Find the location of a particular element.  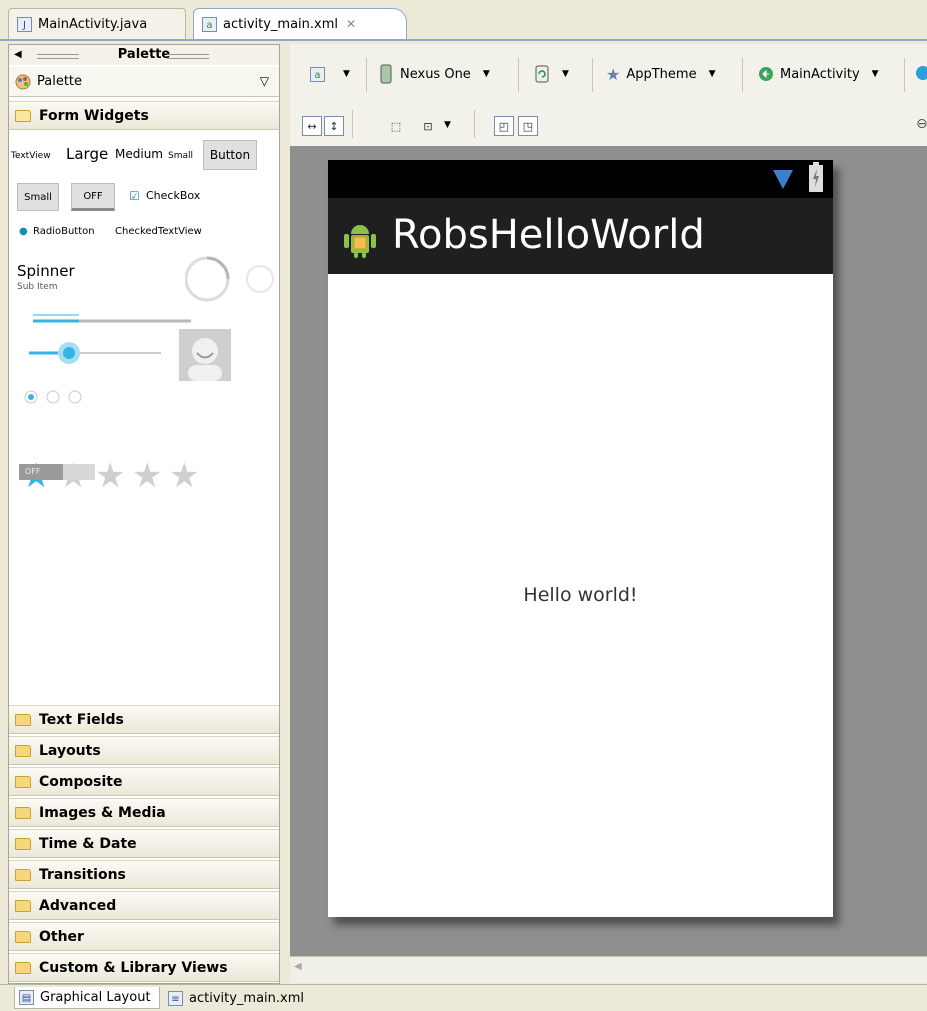

category-other: Other is located at coordinates (144, 936).